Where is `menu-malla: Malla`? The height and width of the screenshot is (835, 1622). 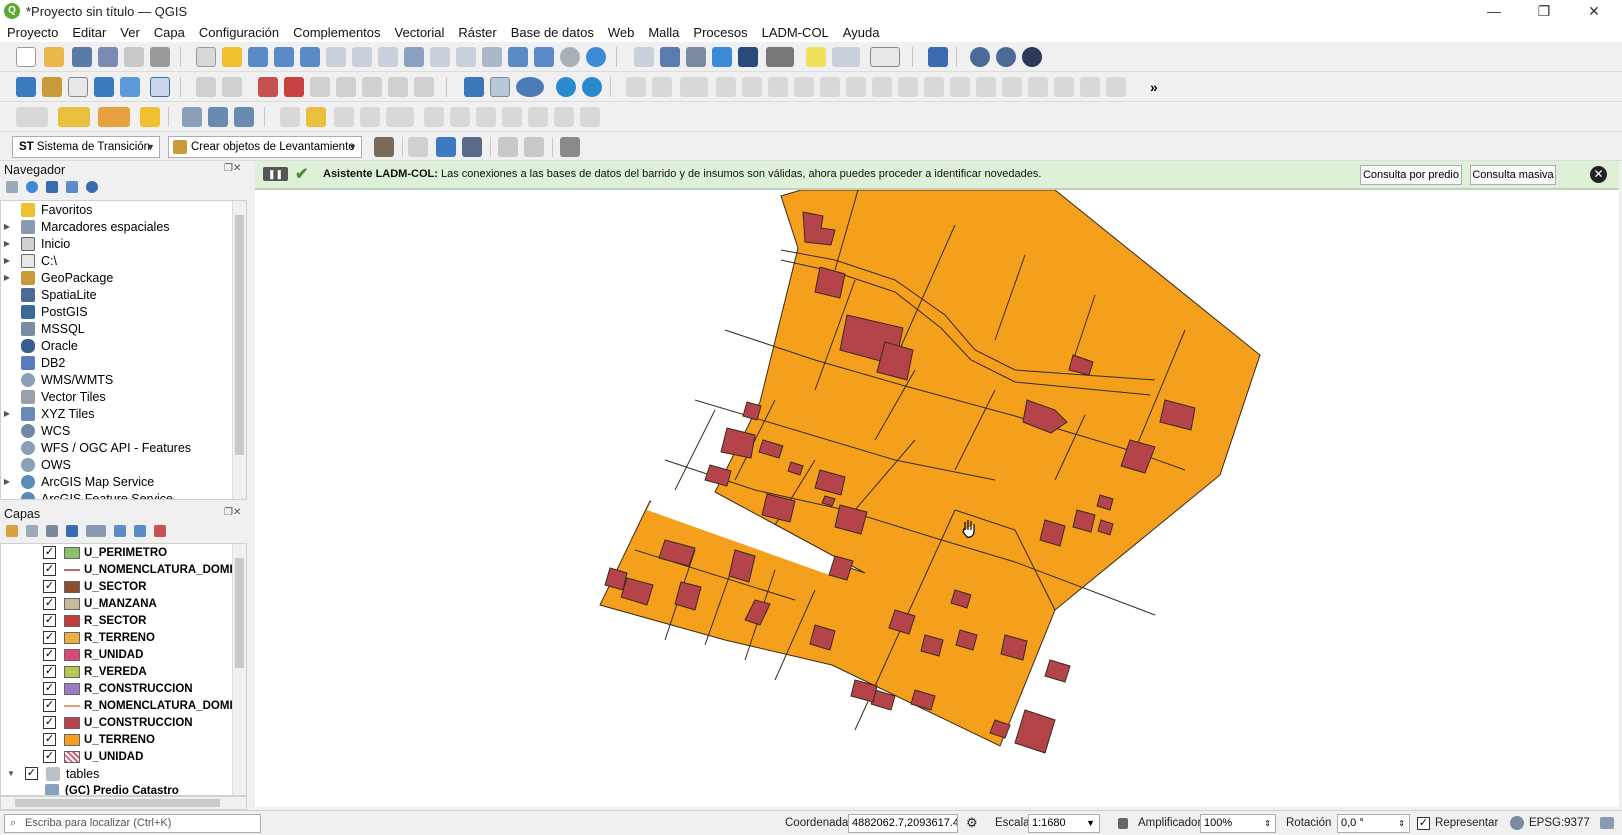 menu-malla: Malla is located at coordinates (663, 32).